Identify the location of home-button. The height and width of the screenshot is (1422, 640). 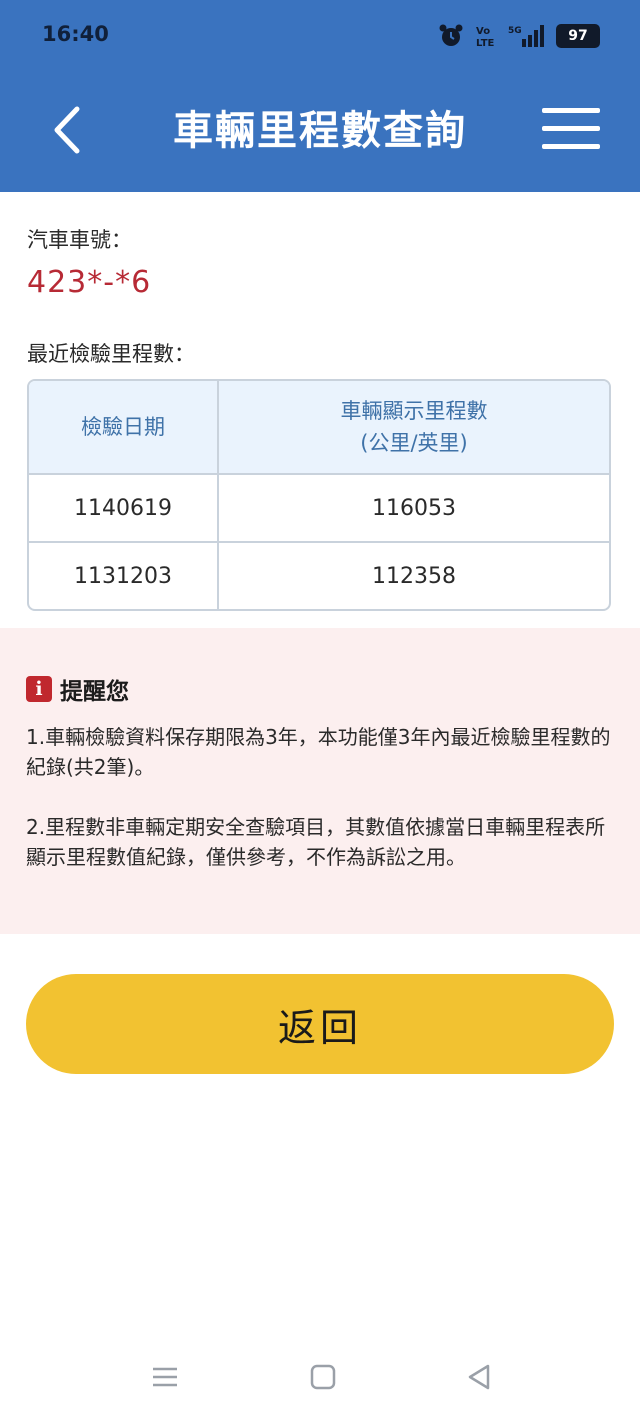
(323, 1379).